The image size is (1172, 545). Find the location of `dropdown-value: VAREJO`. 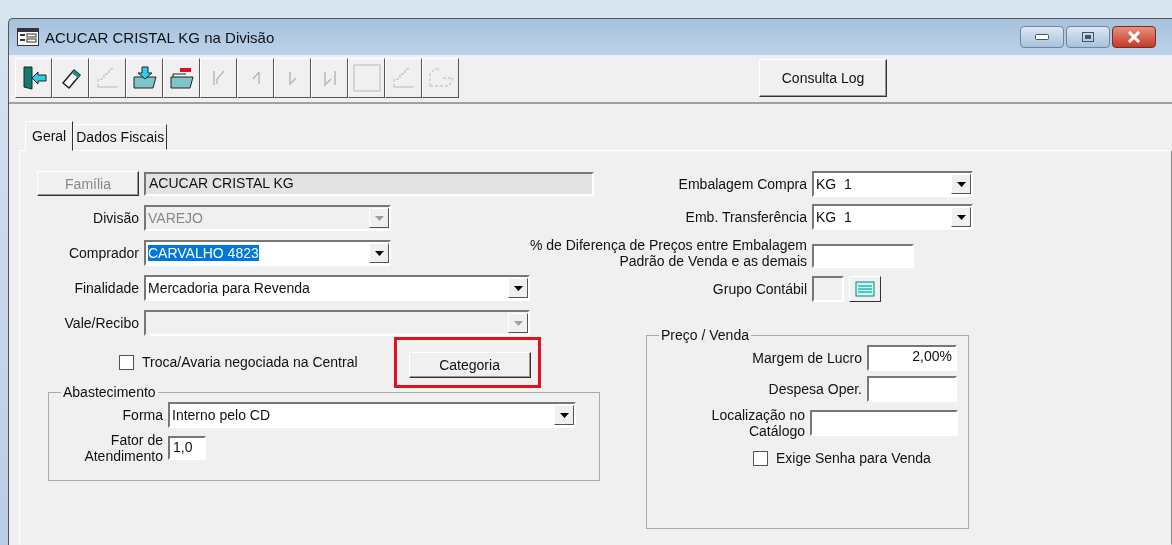

dropdown-value: VAREJO is located at coordinates (175, 218).